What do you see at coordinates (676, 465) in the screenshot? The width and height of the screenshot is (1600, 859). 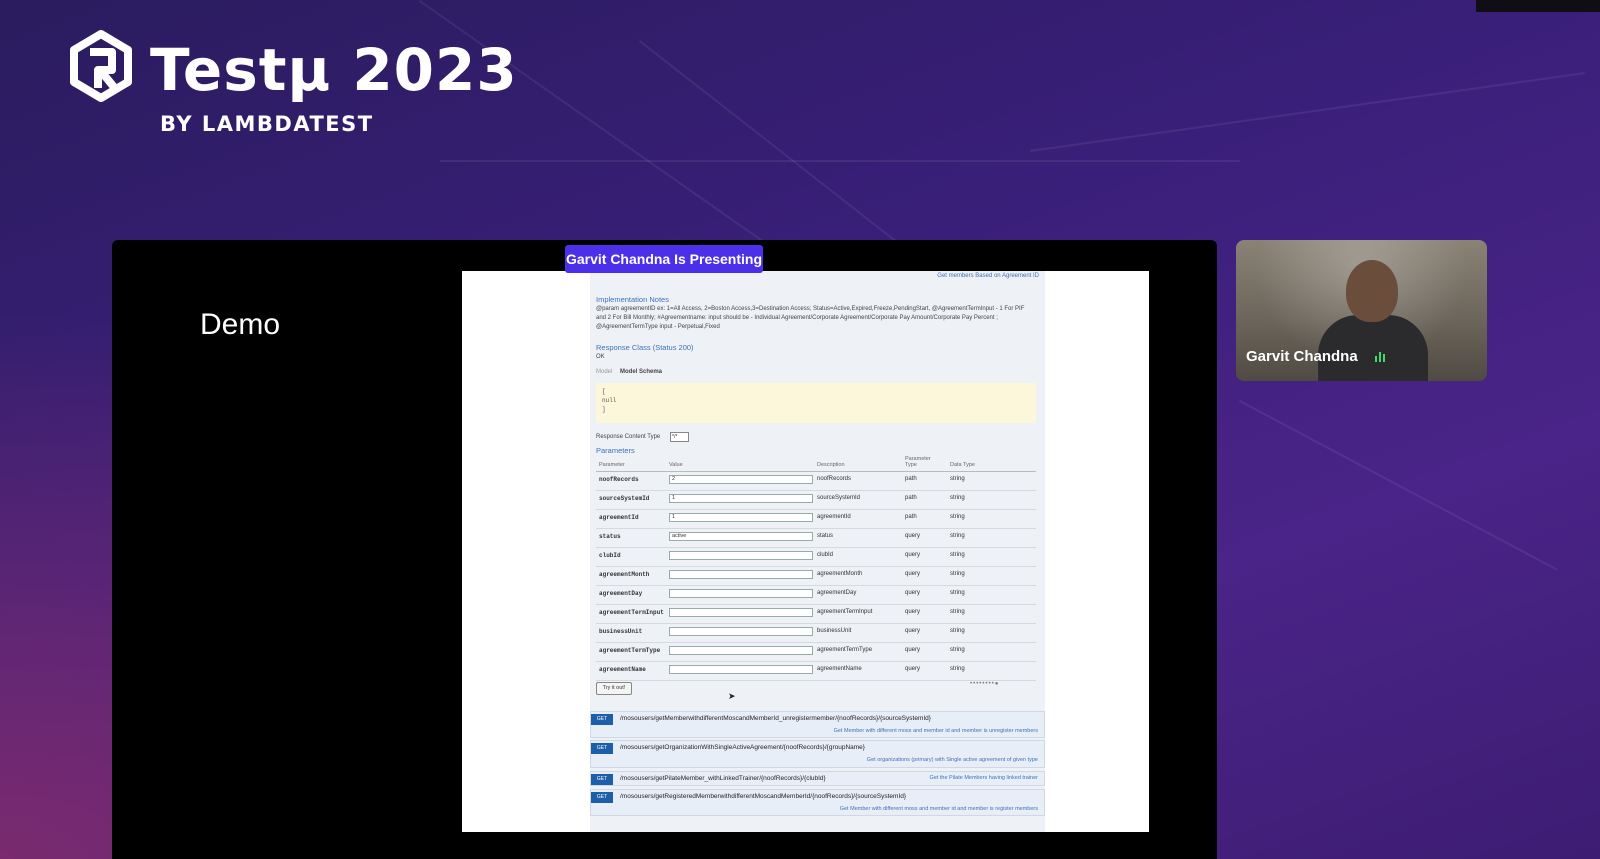 I see `column-header-value: Value` at bounding box center [676, 465].